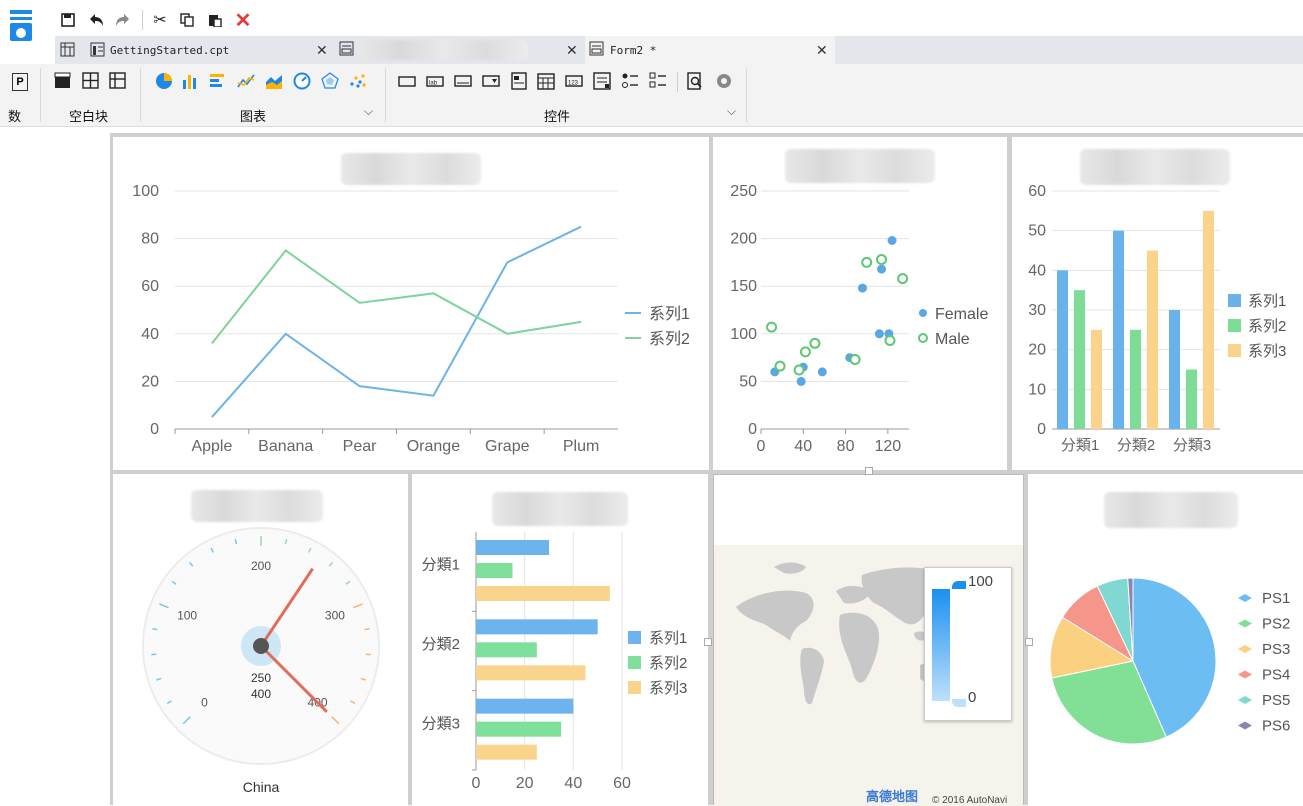 This screenshot has width=1303, height=806. Describe the element at coordinates (752, 429) in the screenshot. I see `y-tick-label: 0` at that location.